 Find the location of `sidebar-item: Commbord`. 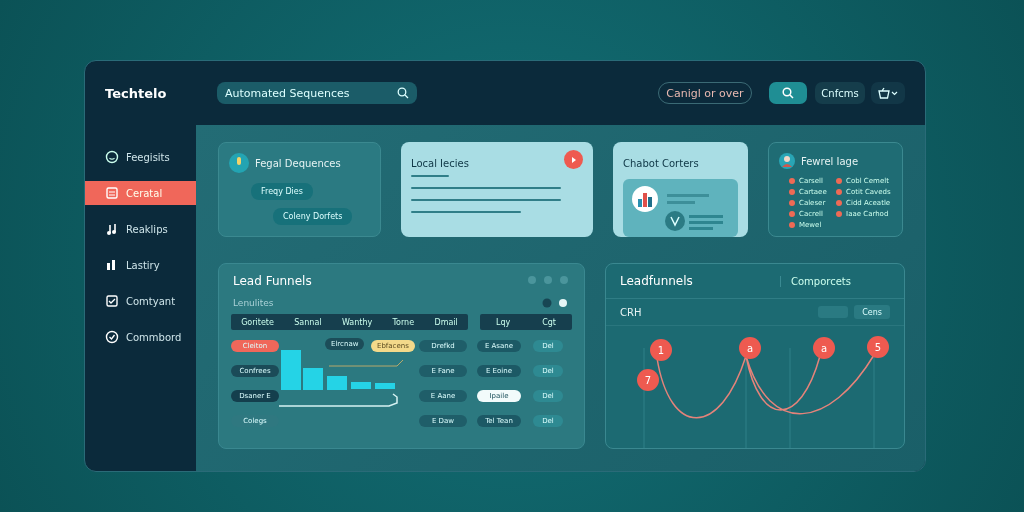

sidebar-item: Commbord is located at coordinates (140, 337).